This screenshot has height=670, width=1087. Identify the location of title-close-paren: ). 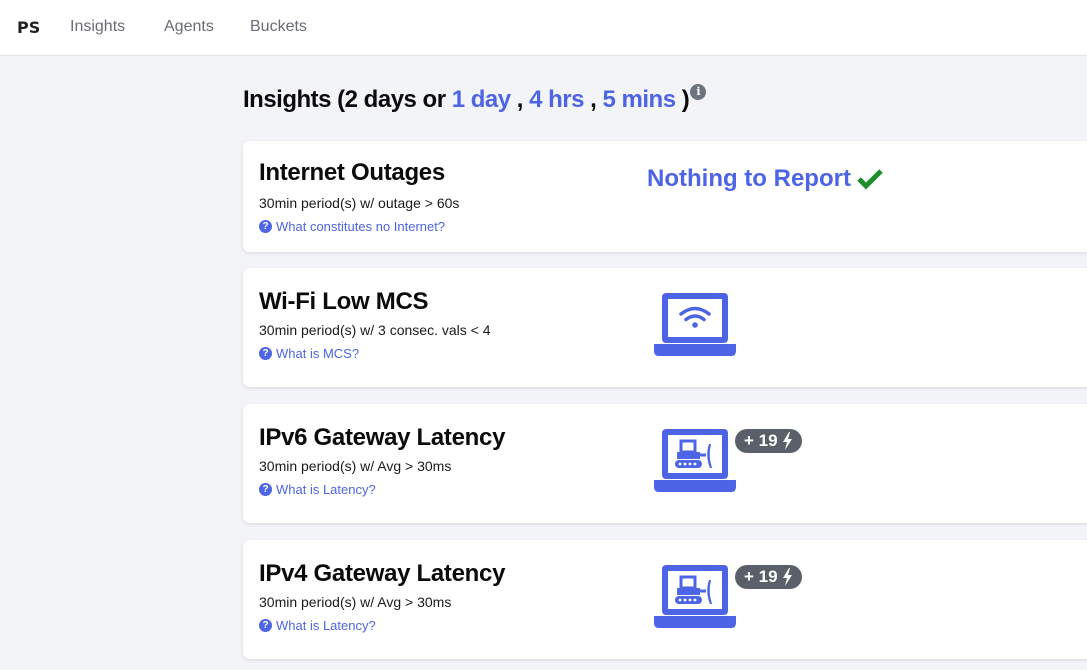
(685, 99).